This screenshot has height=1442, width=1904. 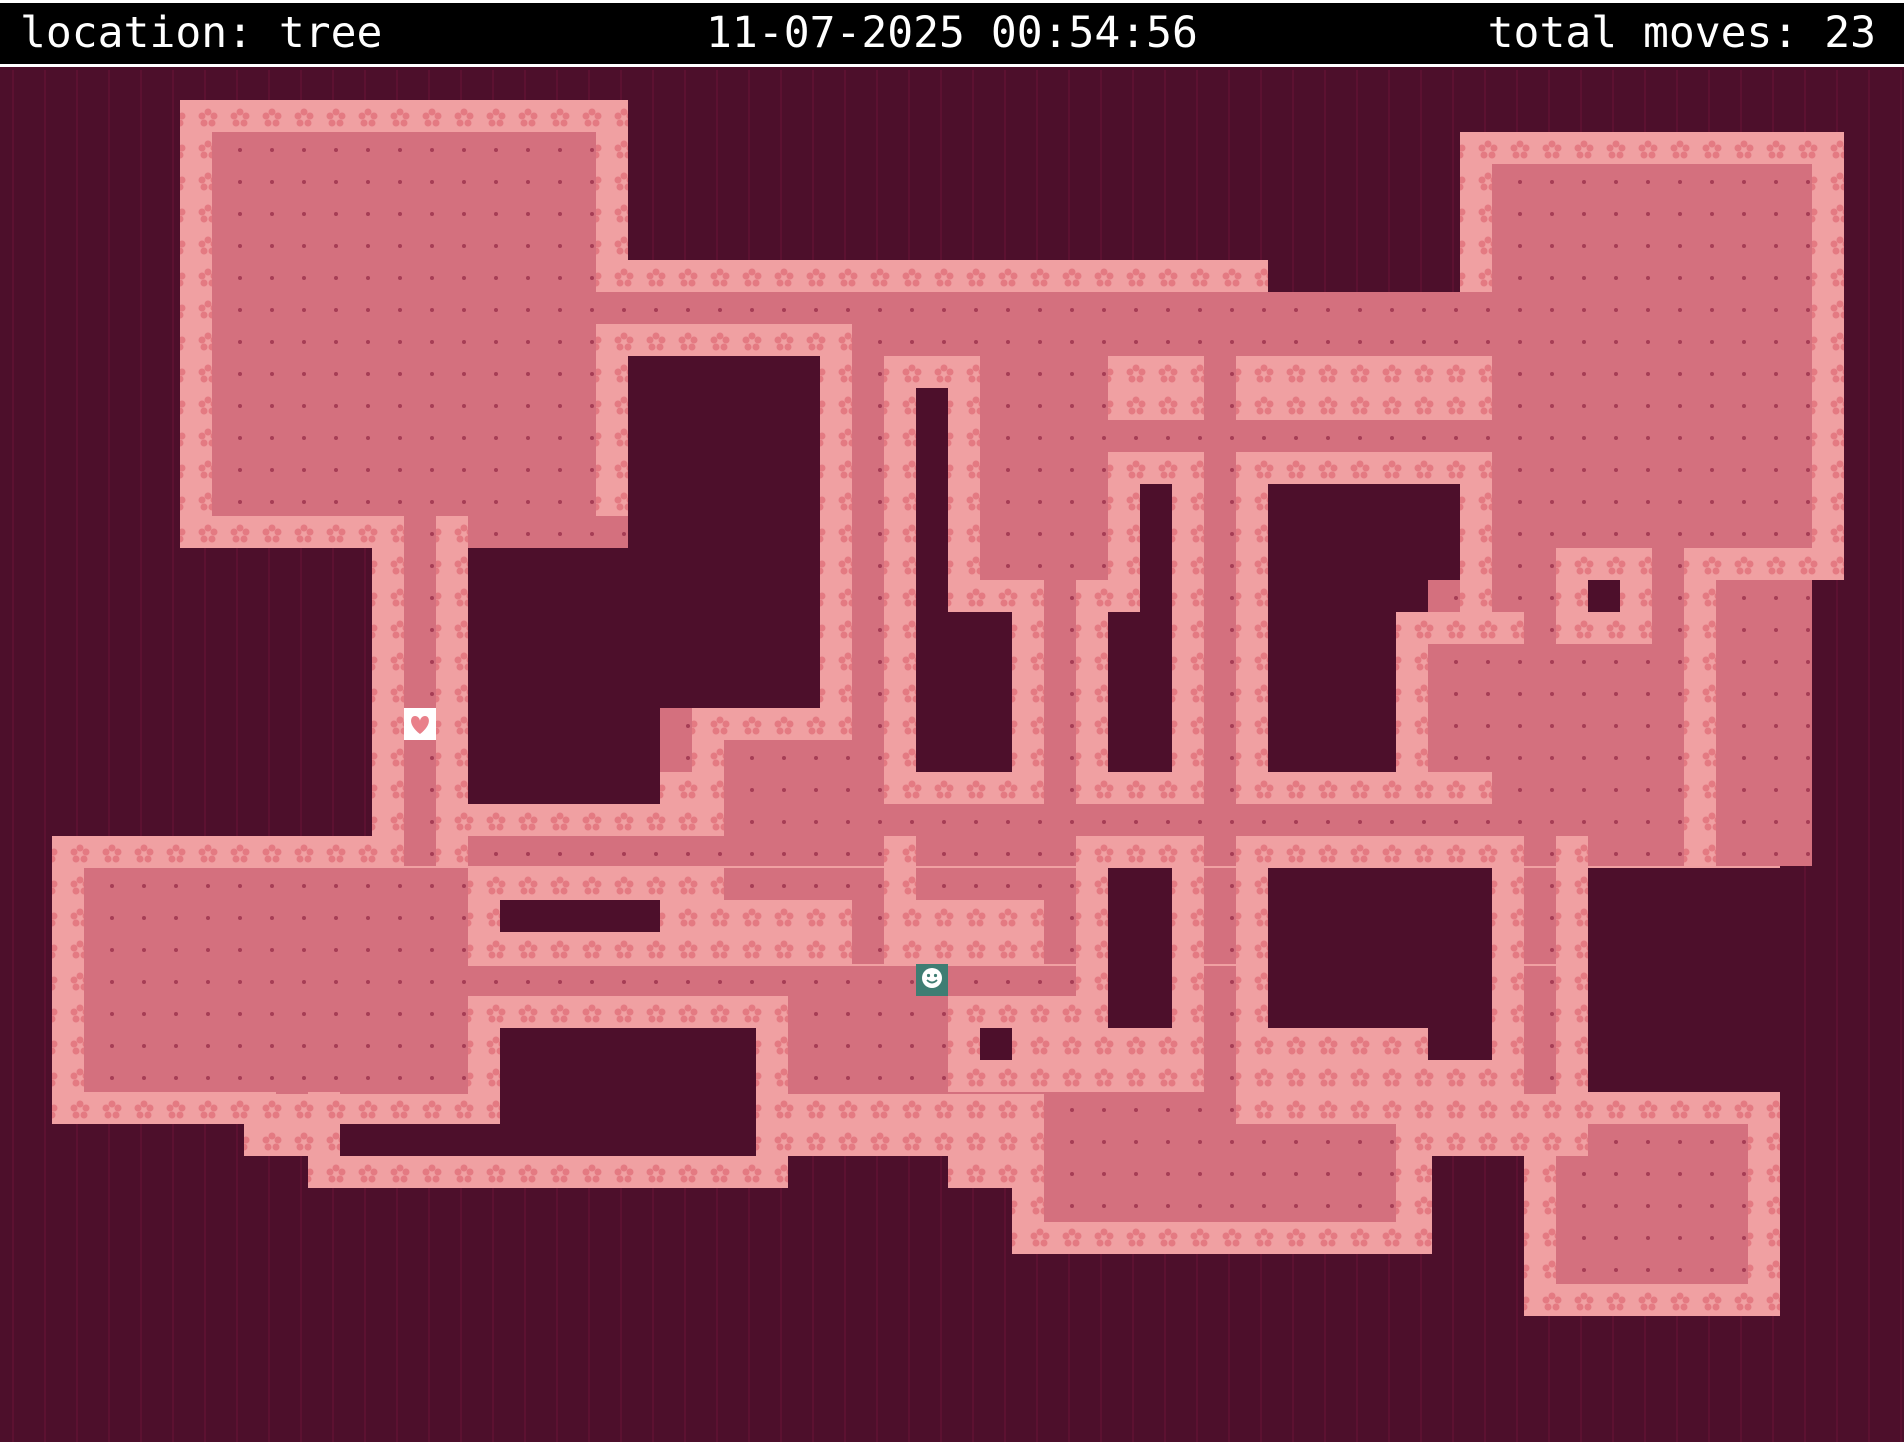 What do you see at coordinates (1046, 308) in the screenshot?
I see `floor-top-corridor` at bounding box center [1046, 308].